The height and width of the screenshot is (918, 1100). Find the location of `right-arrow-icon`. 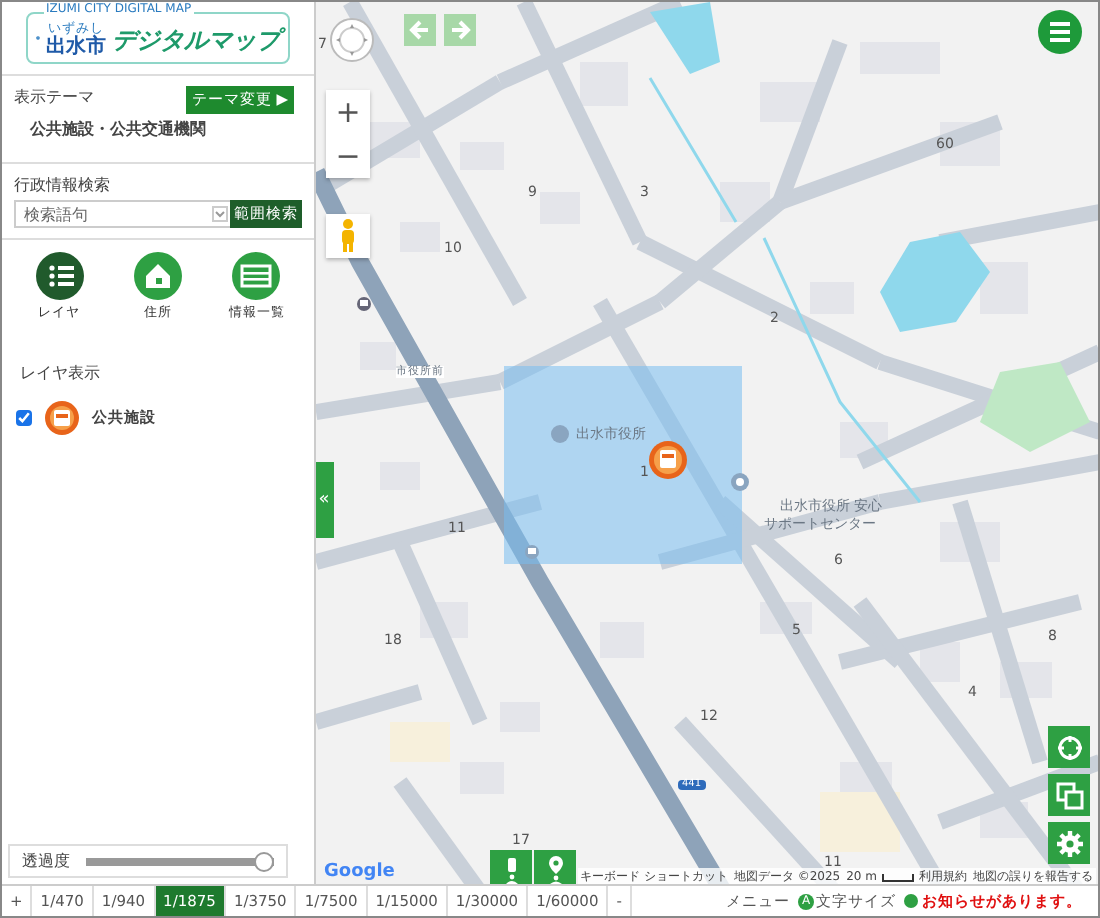

right-arrow-icon is located at coordinates (460, 30).